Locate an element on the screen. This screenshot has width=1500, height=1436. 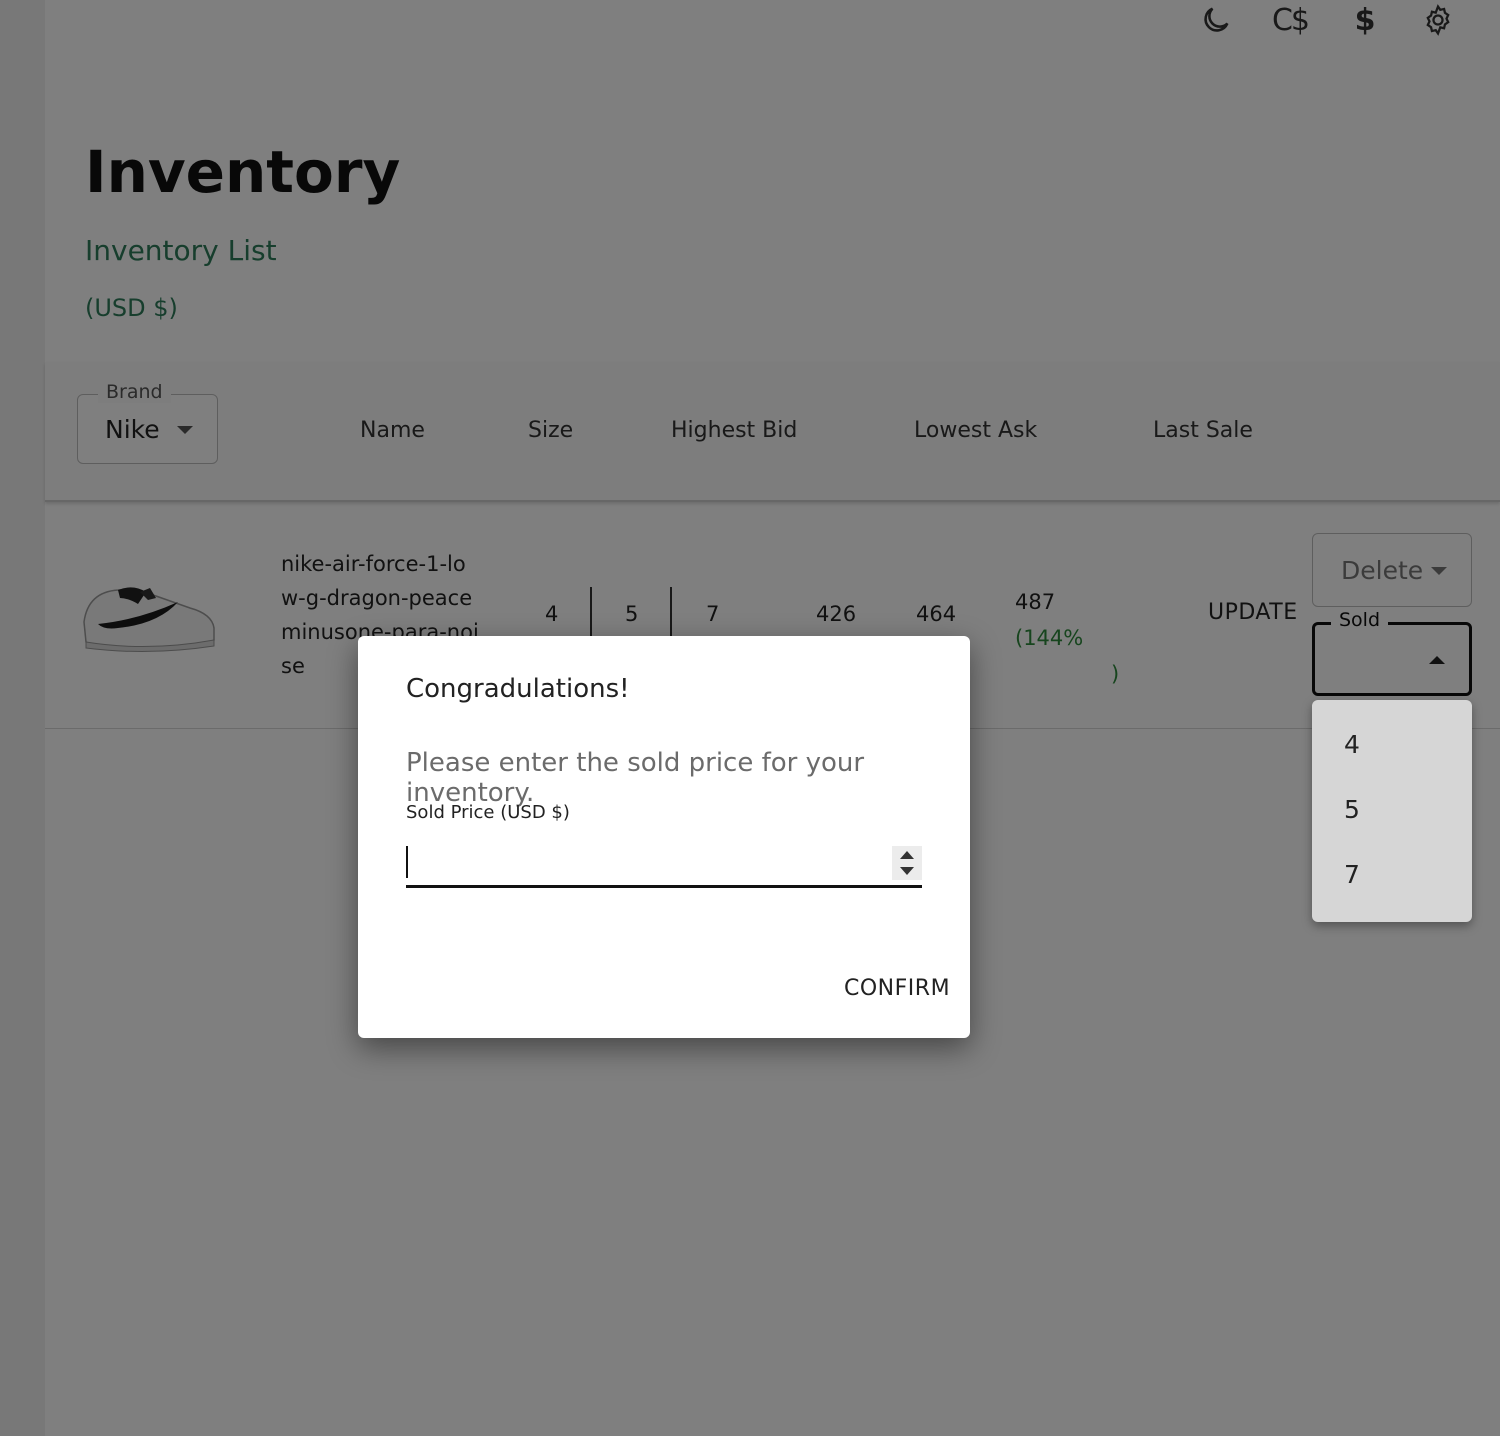
dialog-title: Congradulations! is located at coordinates (518, 689).